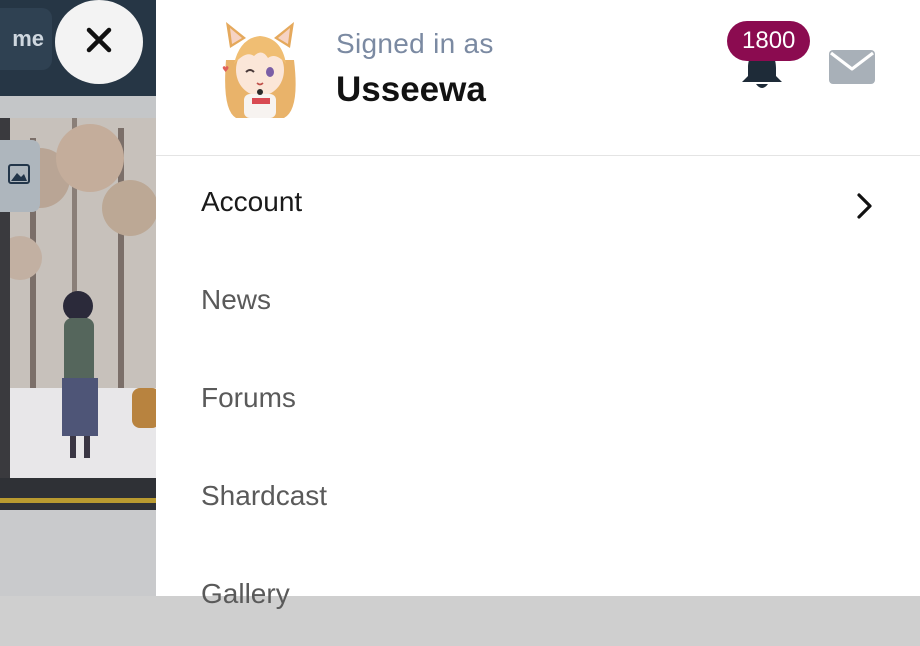 The image size is (920, 646). What do you see at coordinates (762, 72) in the screenshot?
I see `bell-icon` at bounding box center [762, 72].